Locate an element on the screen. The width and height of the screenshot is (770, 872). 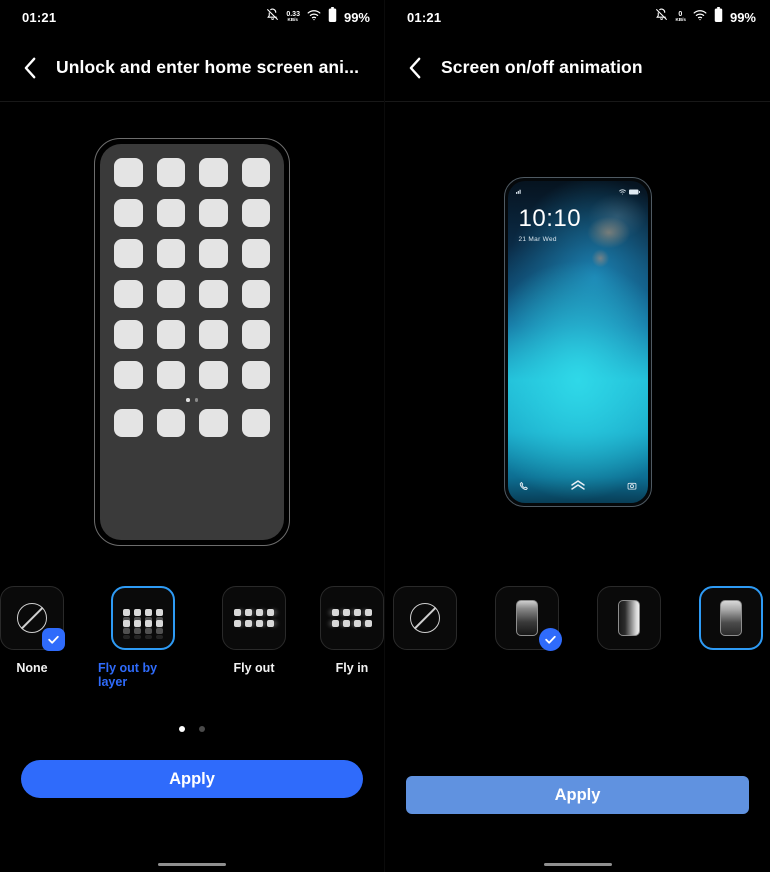
option-fly-out-by-layer: Fly out by layer is located at coordinates (143, 637).